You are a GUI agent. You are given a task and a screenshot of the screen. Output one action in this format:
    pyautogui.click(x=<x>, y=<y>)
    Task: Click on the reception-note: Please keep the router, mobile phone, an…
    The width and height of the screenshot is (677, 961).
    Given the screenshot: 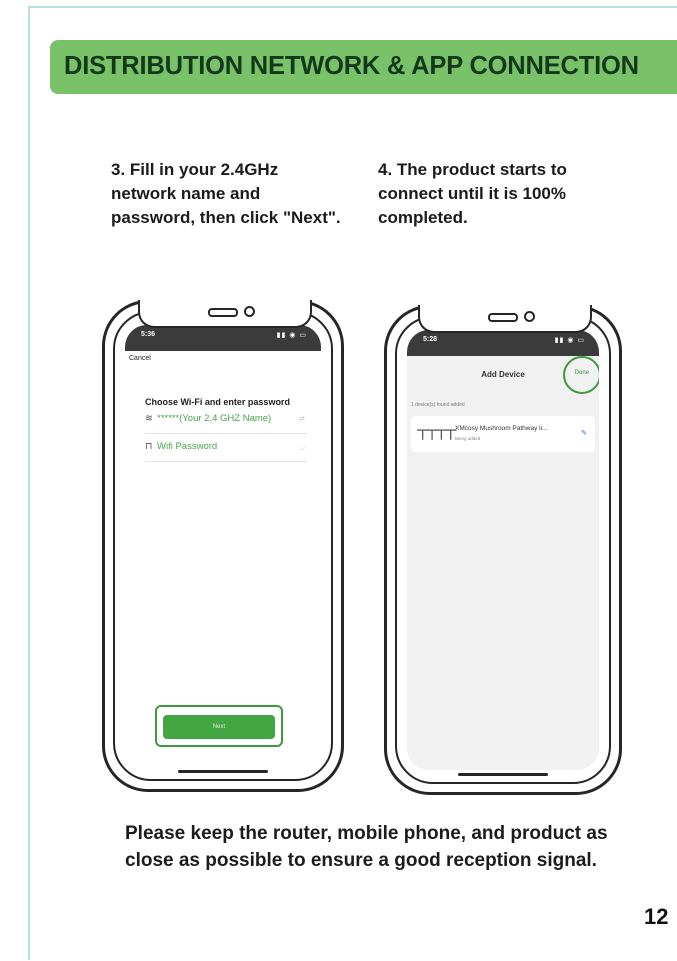 What is the action you would take?
    pyautogui.click(x=366, y=847)
    